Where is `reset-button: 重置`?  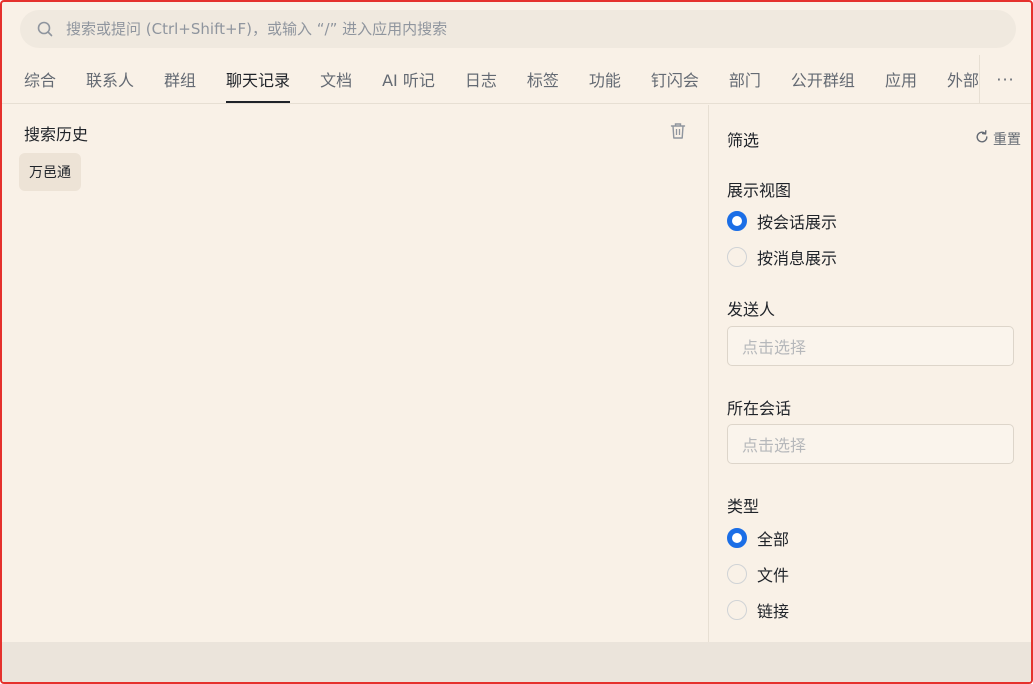 reset-button: 重置 is located at coordinates (998, 139).